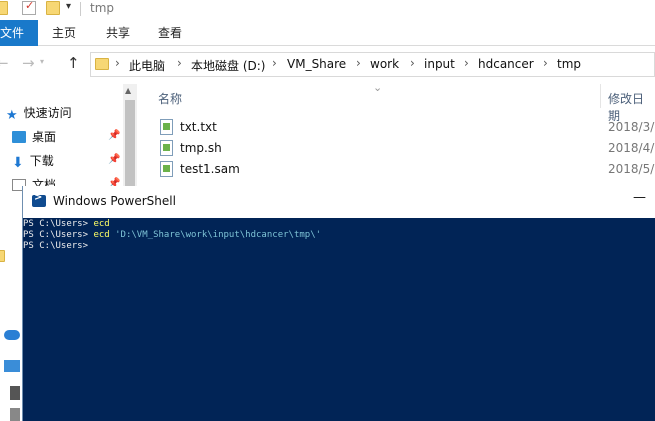 The width and height of the screenshot is (655, 421). Describe the element at coordinates (439, 64) in the screenshot. I see `breadcrumb-input: input` at that location.